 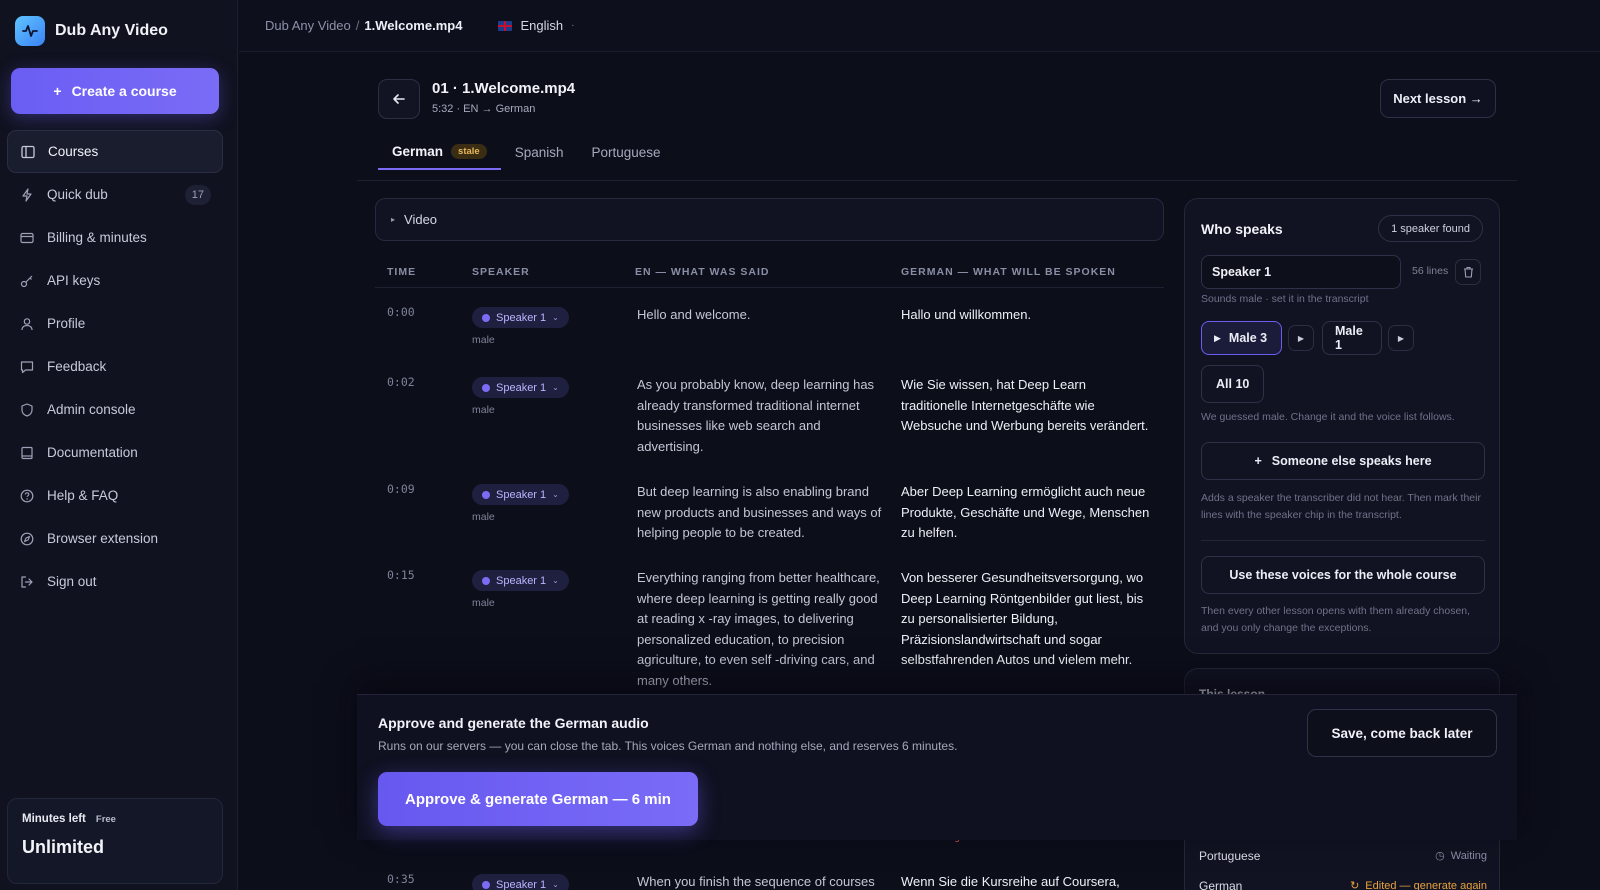 I want to click on sidebar-item-sign-out: Sign out, so click(x=115, y=581).